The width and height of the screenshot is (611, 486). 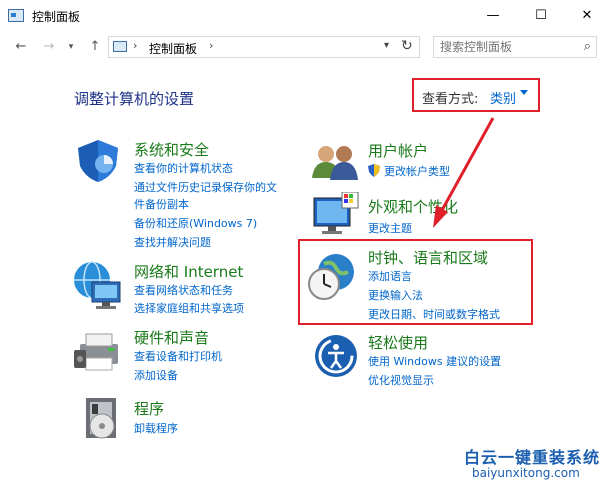 I want to click on title-bar: 控制面板 — ☐ ✕, so click(x=305, y=16).